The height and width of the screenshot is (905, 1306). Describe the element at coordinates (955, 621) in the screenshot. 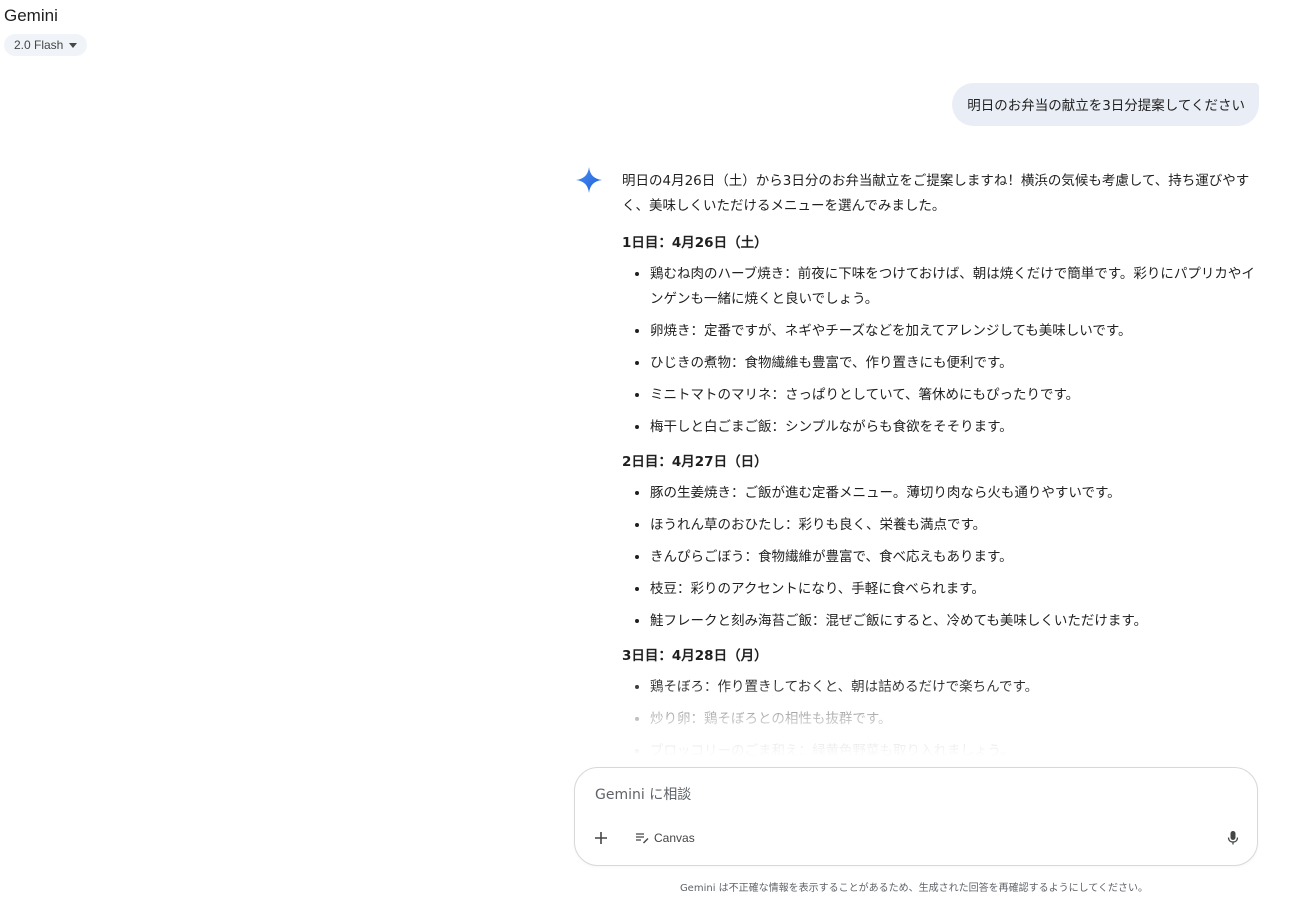

I see `menu-item: 鮭フレークと刻み海苔ご飯：混ぜご飯にすると、冷めても美味しくいただけます。` at that location.